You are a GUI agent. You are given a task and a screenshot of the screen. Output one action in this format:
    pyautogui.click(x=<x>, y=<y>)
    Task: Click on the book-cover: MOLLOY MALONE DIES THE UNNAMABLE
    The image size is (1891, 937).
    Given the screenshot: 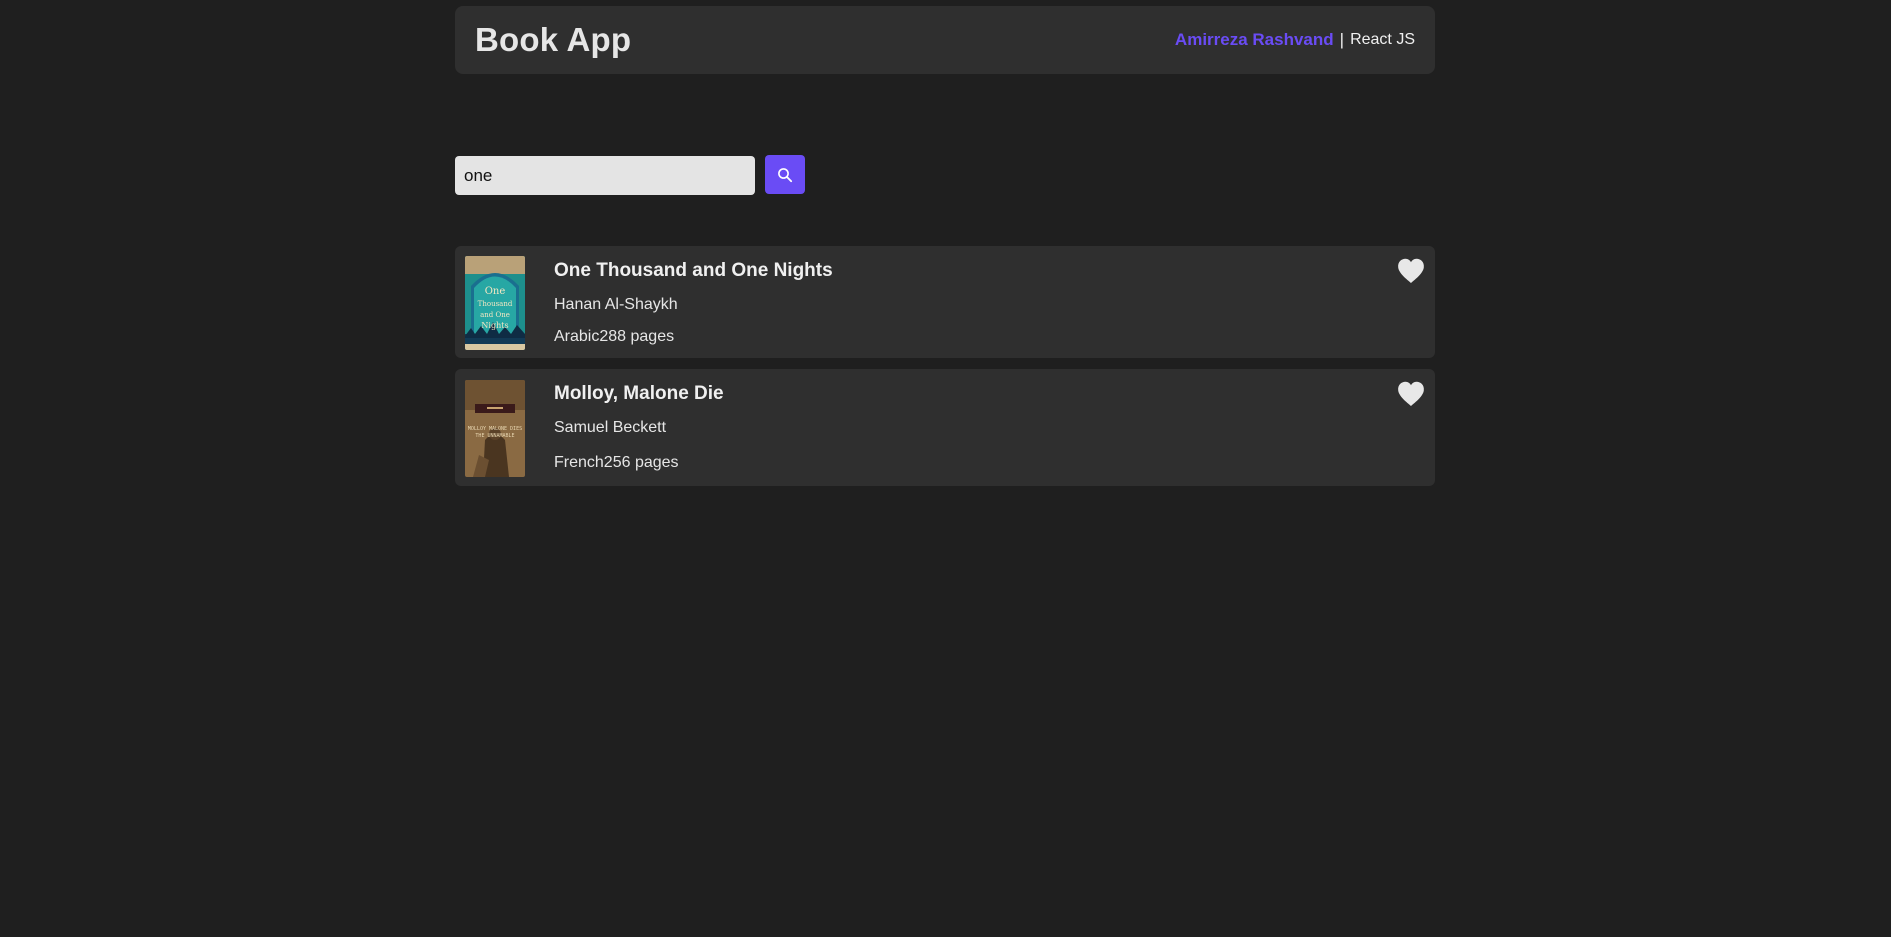 What is the action you would take?
    pyautogui.click(x=495, y=428)
    